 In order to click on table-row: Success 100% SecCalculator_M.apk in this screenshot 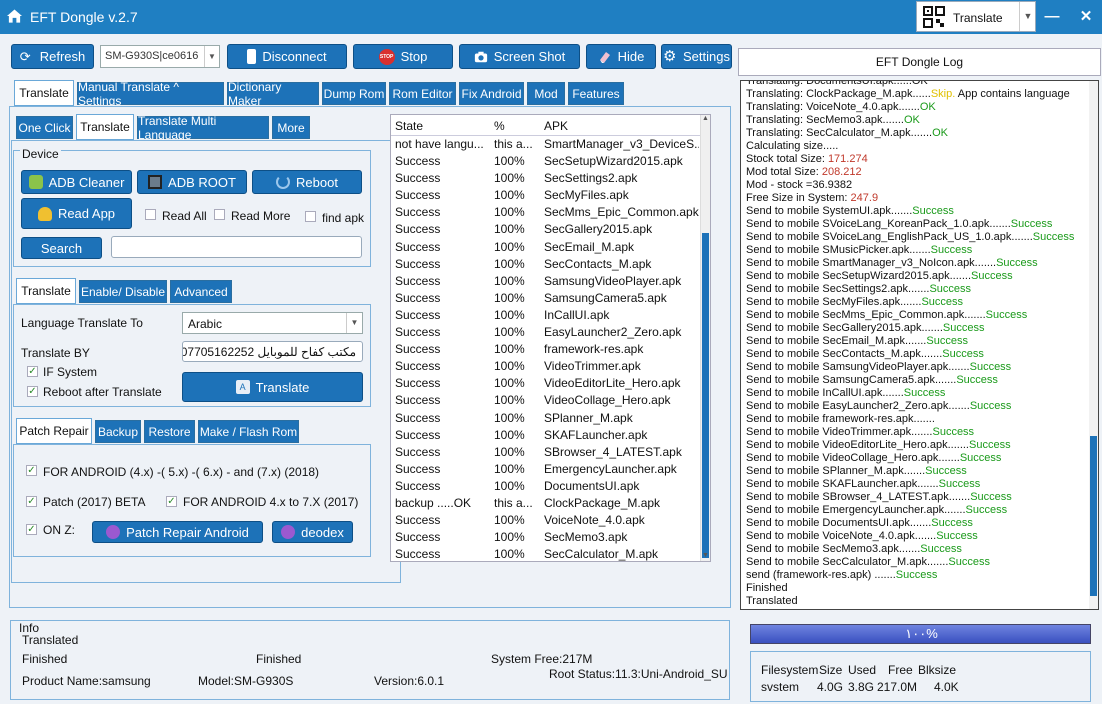, I will do `click(550, 554)`.